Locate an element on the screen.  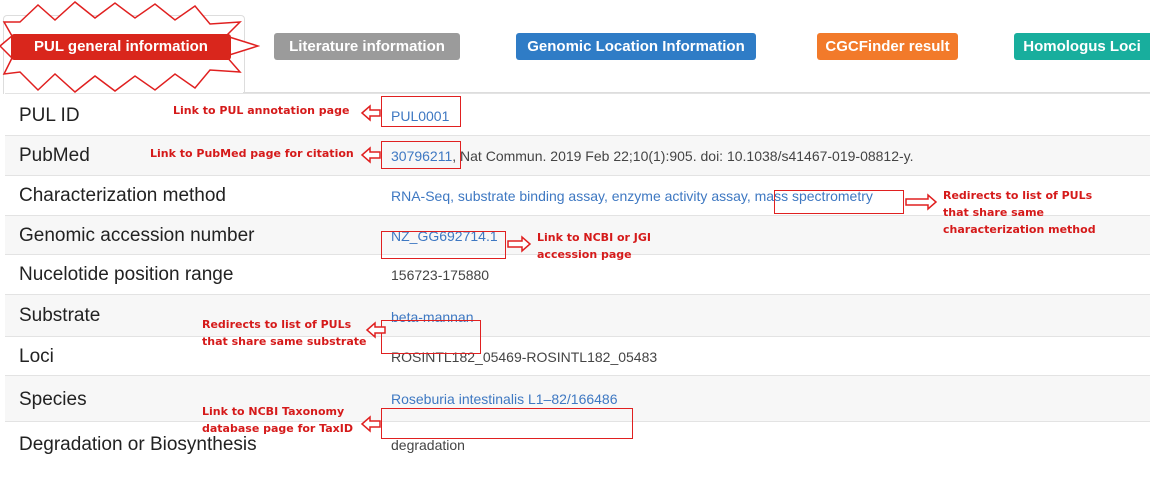
annotation-pubmed: Link to PubMed page for citation is located at coordinates (252, 153).